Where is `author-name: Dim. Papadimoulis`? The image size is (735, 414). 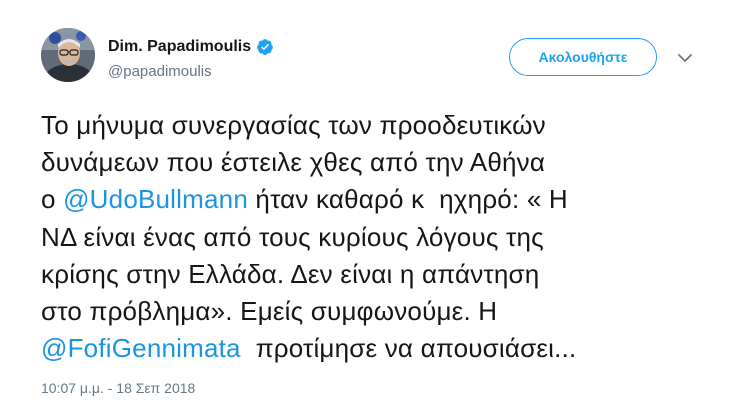 author-name: Dim. Papadimoulis is located at coordinates (179, 47).